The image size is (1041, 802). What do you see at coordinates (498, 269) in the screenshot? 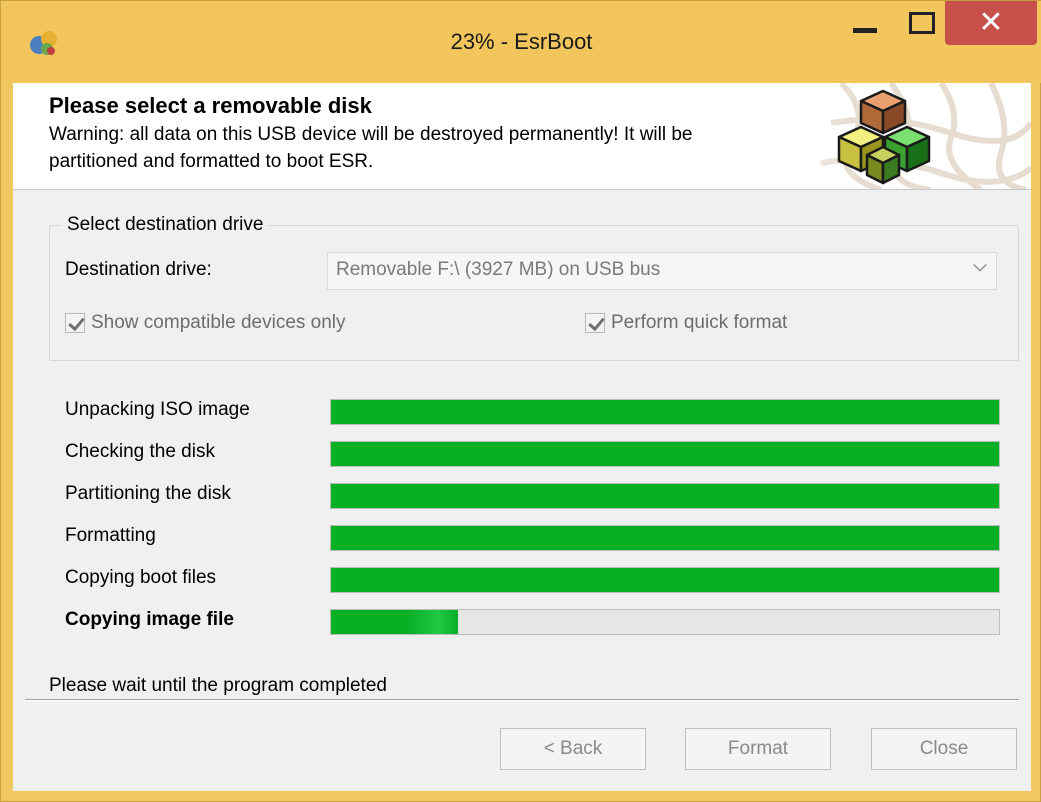
I see `destination-drive-value: Removable F:\ (3927 MB) on USB bus` at bounding box center [498, 269].